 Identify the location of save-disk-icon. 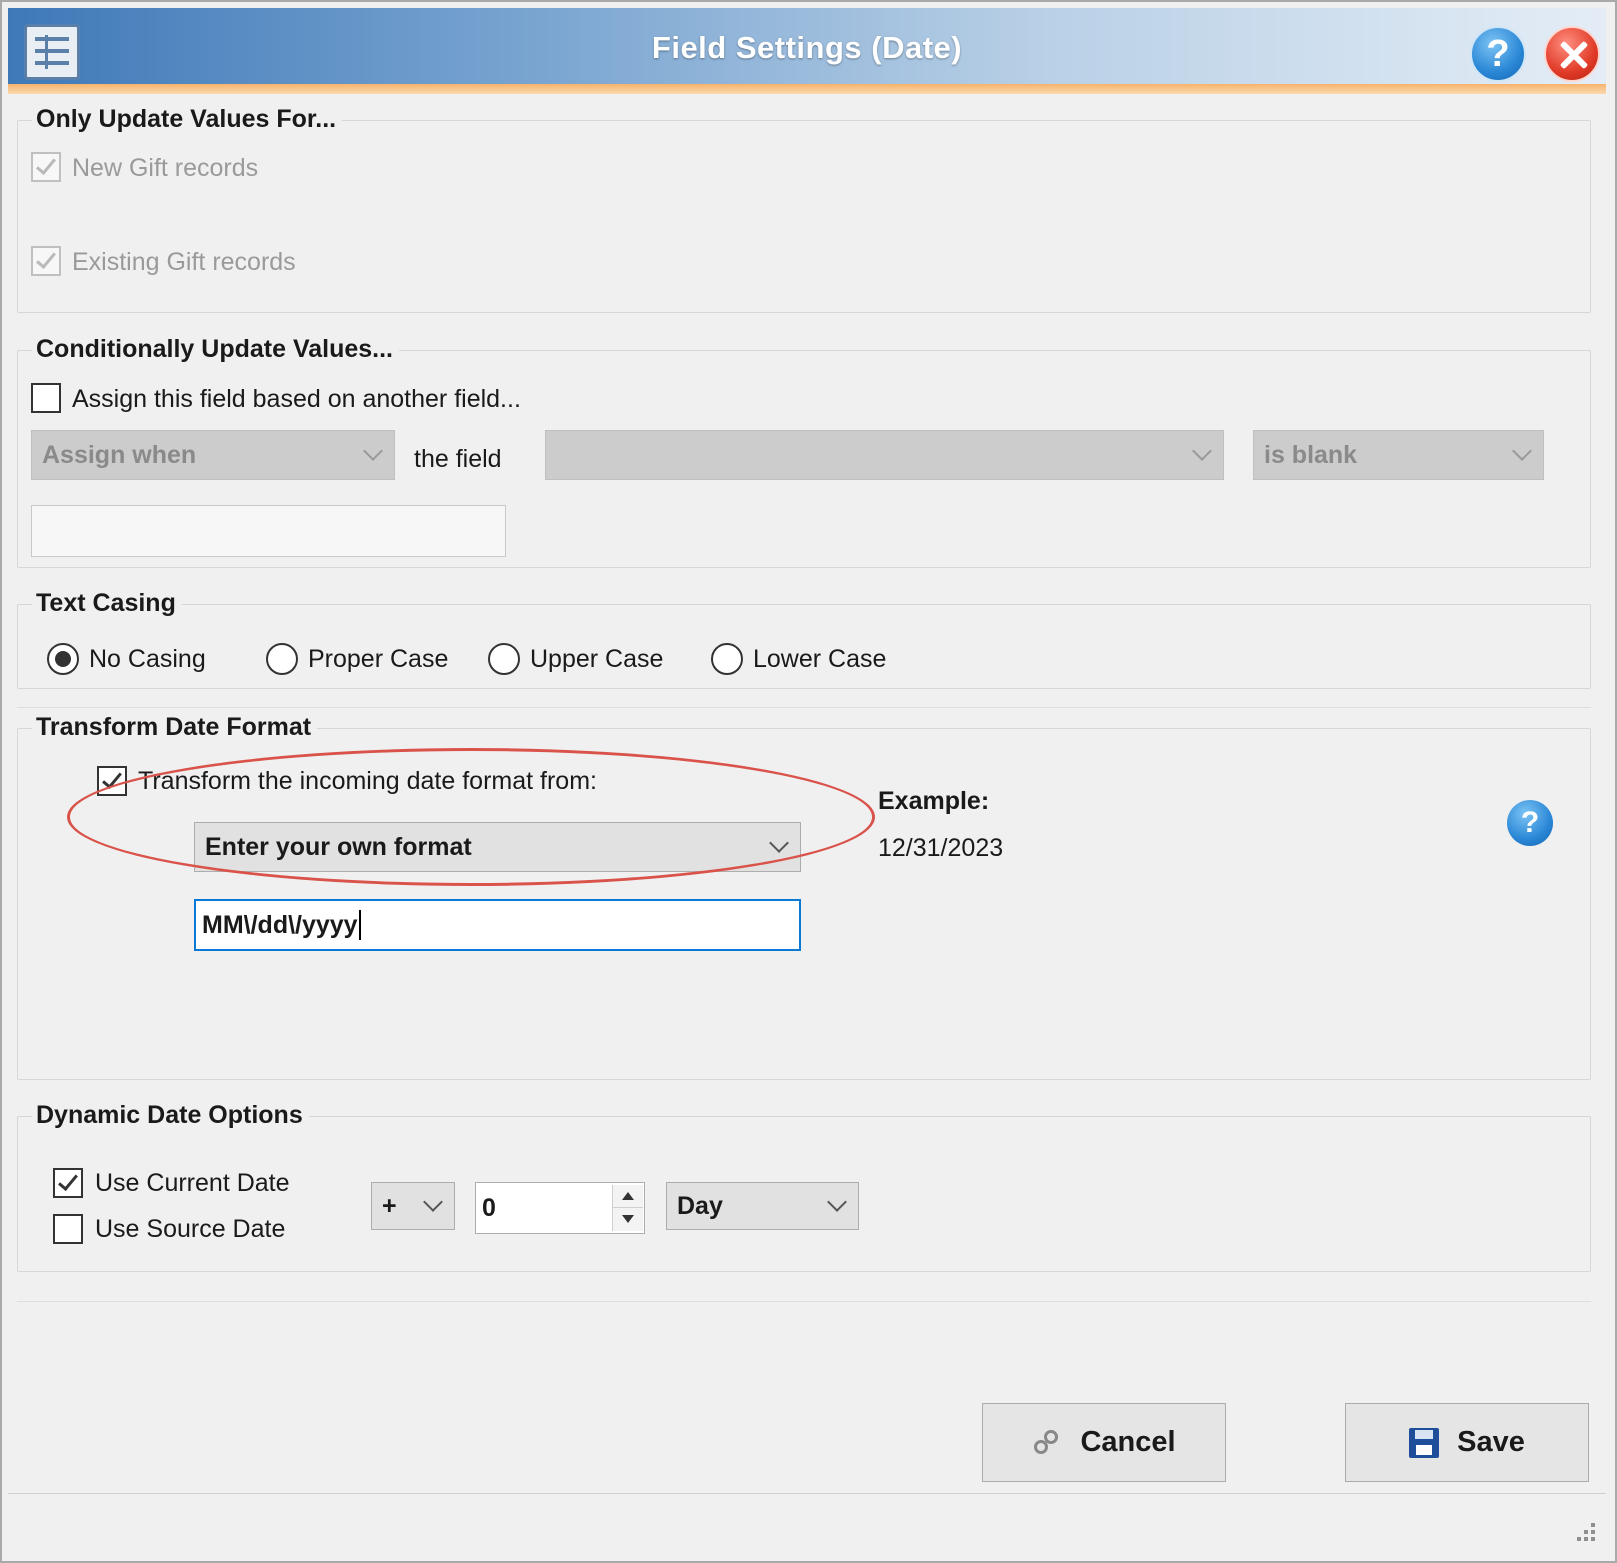
(1424, 1442).